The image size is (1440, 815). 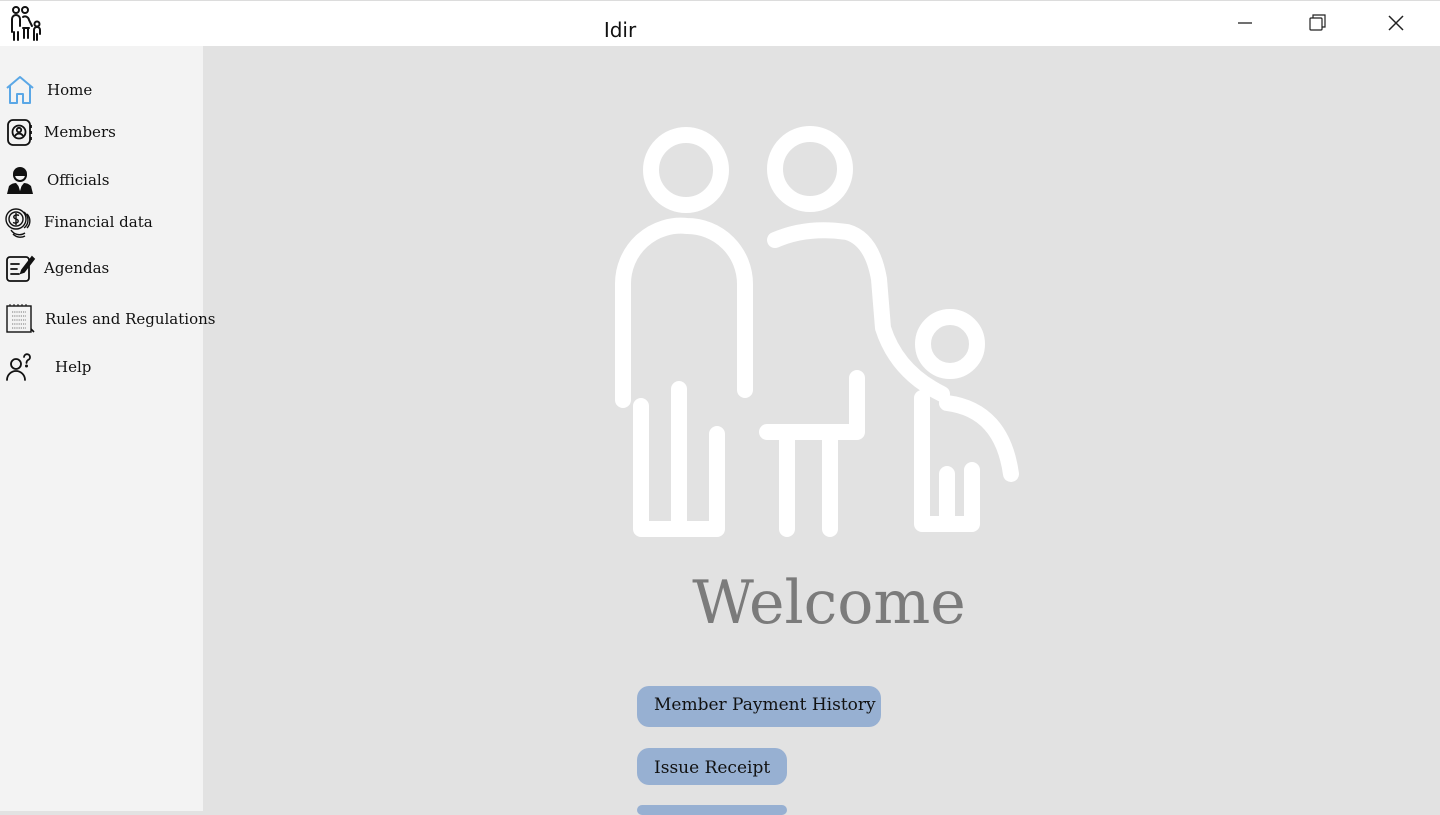 What do you see at coordinates (20, 132) in the screenshot?
I see `member-card-icon` at bounding box center [20, 132].